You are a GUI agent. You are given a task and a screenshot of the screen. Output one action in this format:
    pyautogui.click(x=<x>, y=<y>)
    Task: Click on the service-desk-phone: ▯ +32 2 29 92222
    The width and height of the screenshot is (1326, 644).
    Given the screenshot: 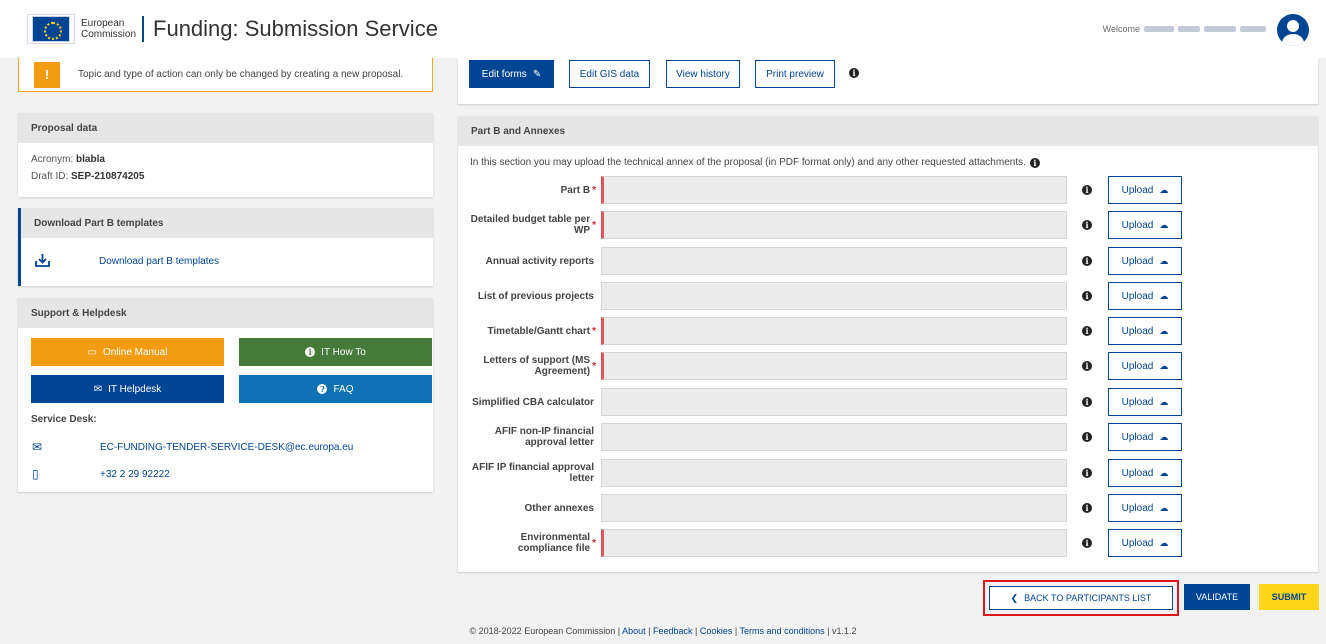 What is the action you would take?
    pyautogui.click(x=101, y=474)
    